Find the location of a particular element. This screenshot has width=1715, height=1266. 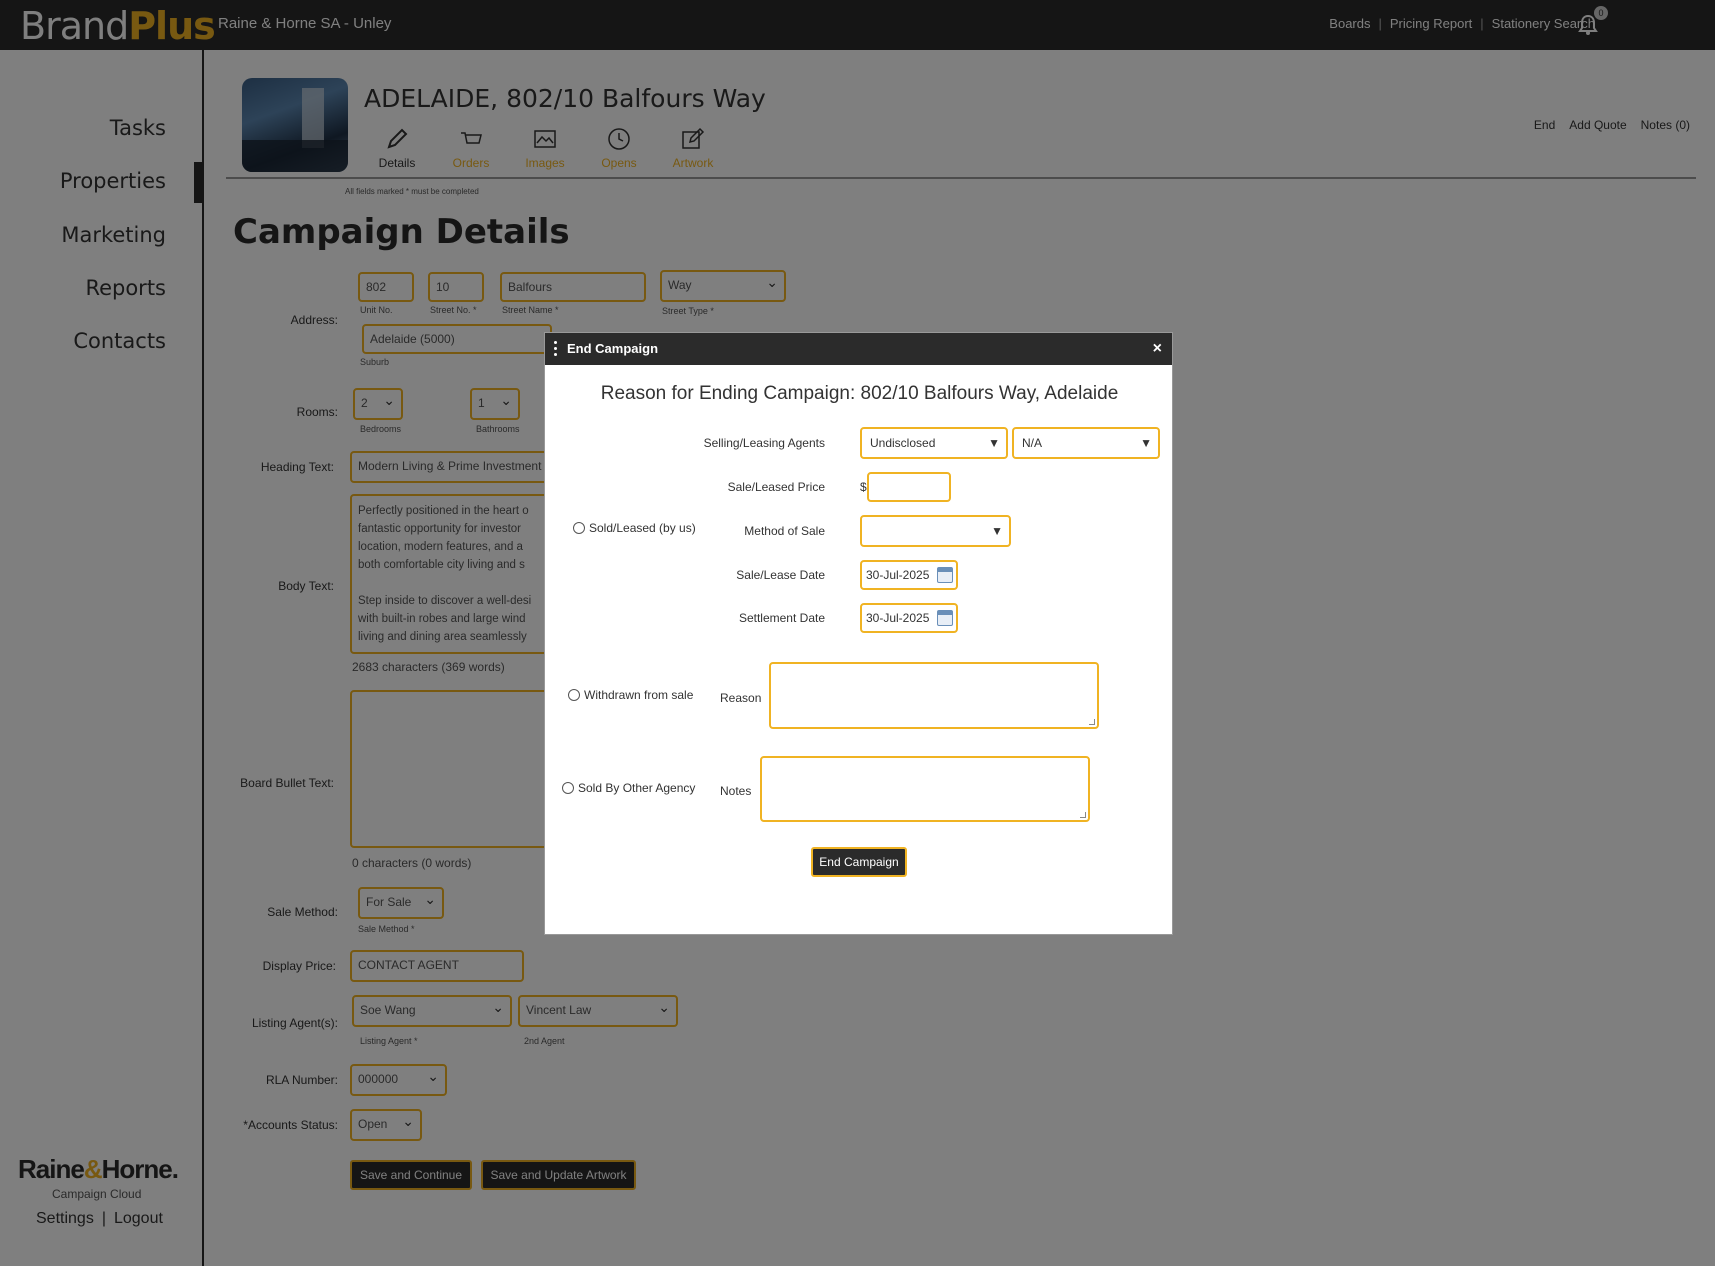

sold-leased-label: Sold/Leased (by us) is located at coordinates (642, 528).